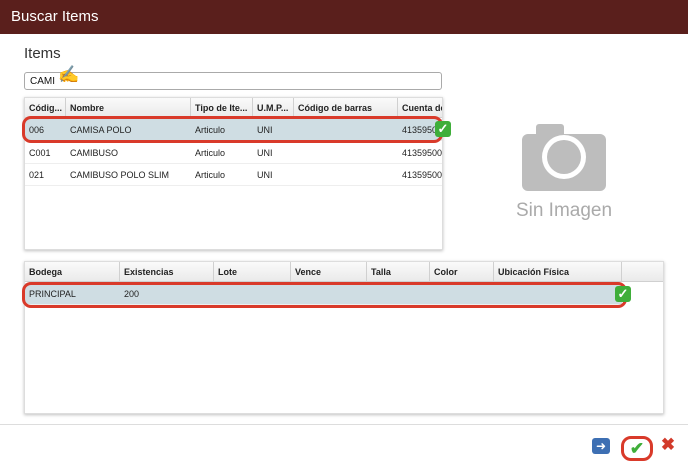 This screenshot has height=466, width=688. Describe the element at coordinates (69, 74) in the screenshot. I see `writing-hand-icon: ✍` at that location.